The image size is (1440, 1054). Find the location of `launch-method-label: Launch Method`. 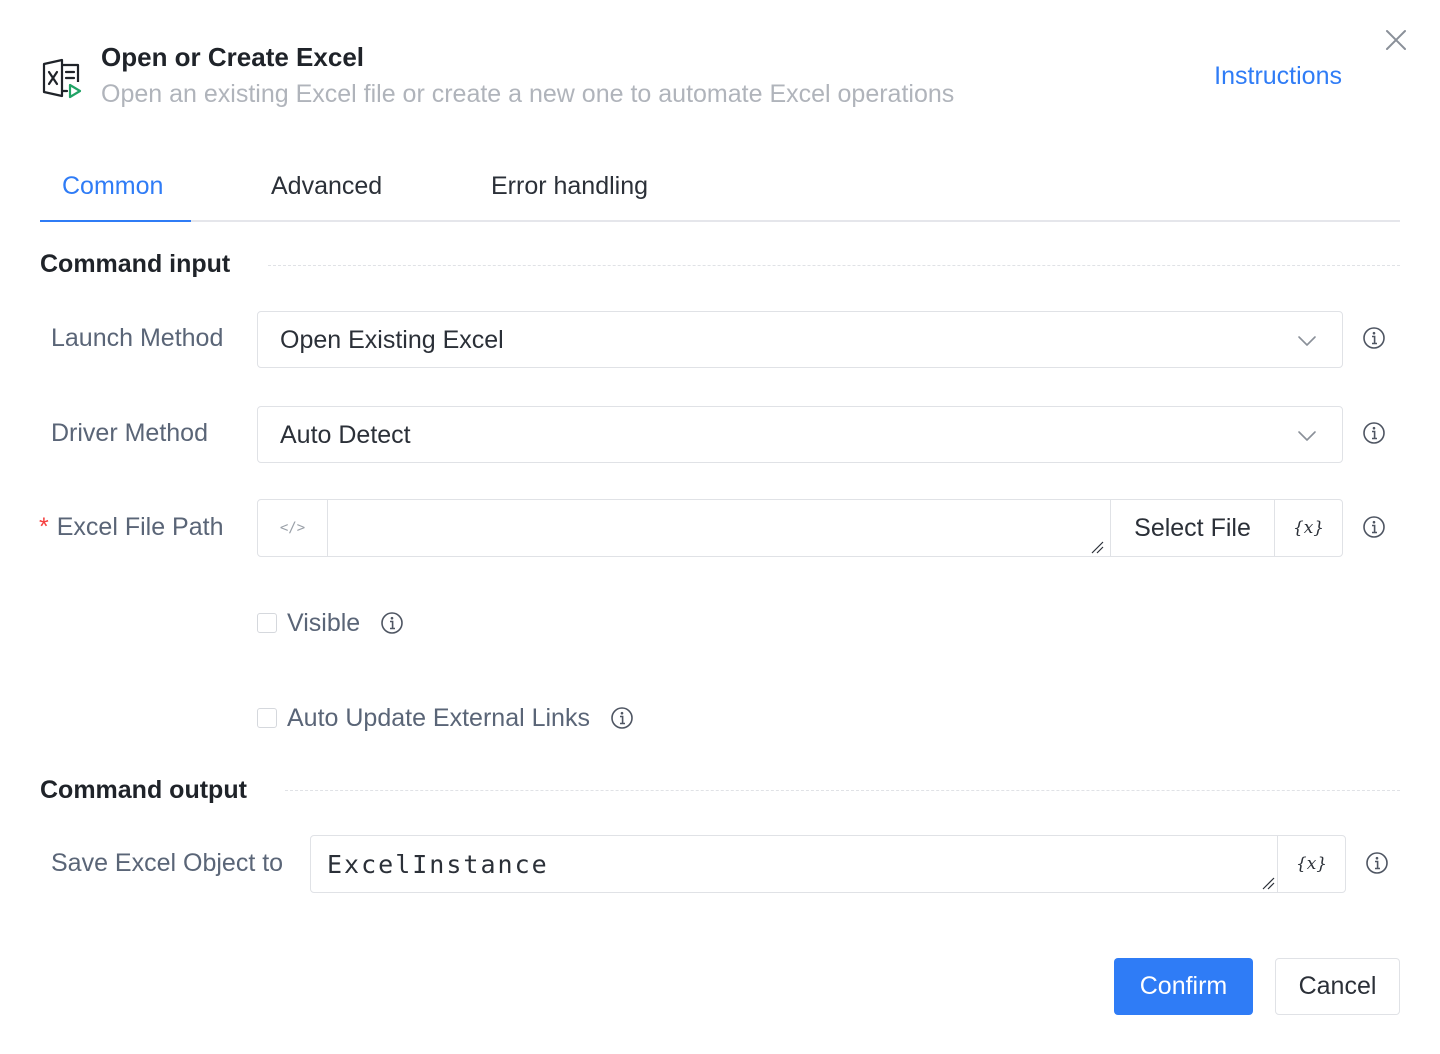

launch-method-label: Launch Method is located at coordinates (137, 338).